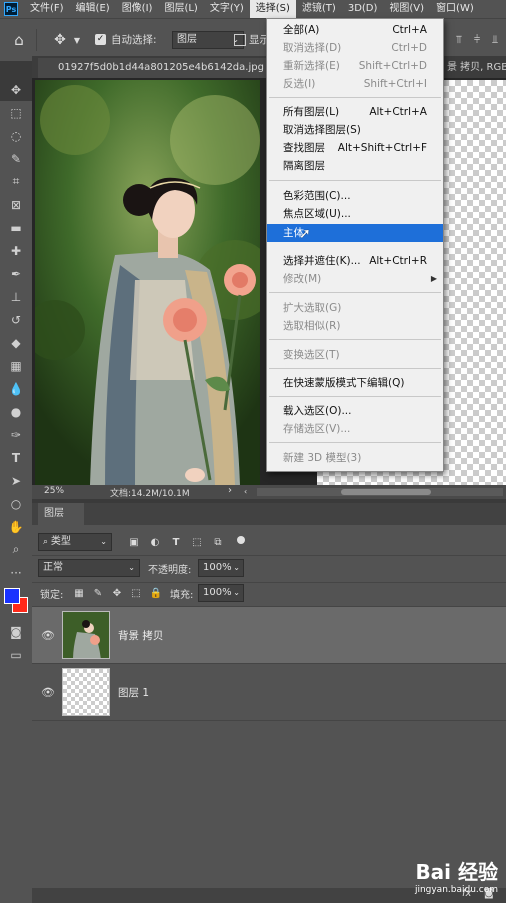 The image size is (506, 903). What do you see at coordinates (16, 158) in the screenshot?
I see `quick-select-tool-icon: ✎` at bounding box center [16, 158].